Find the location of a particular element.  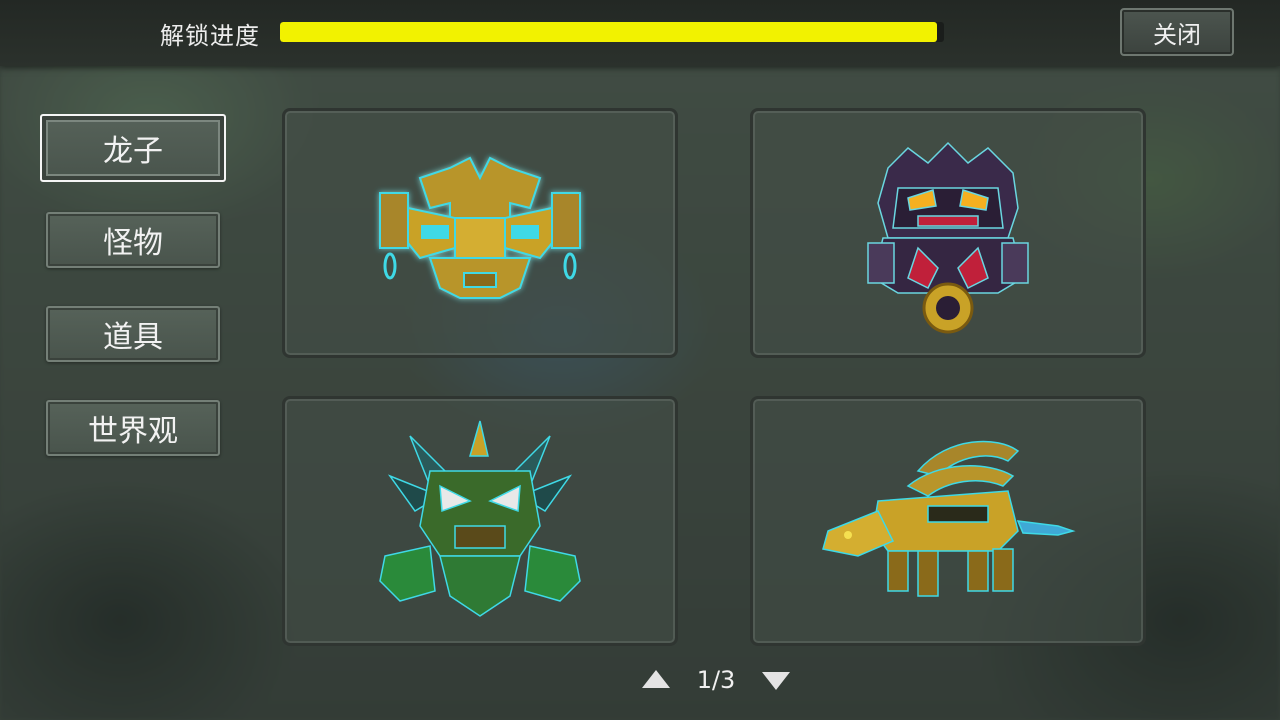

page-up-arrow-icon is located at coordinates (656, 679).